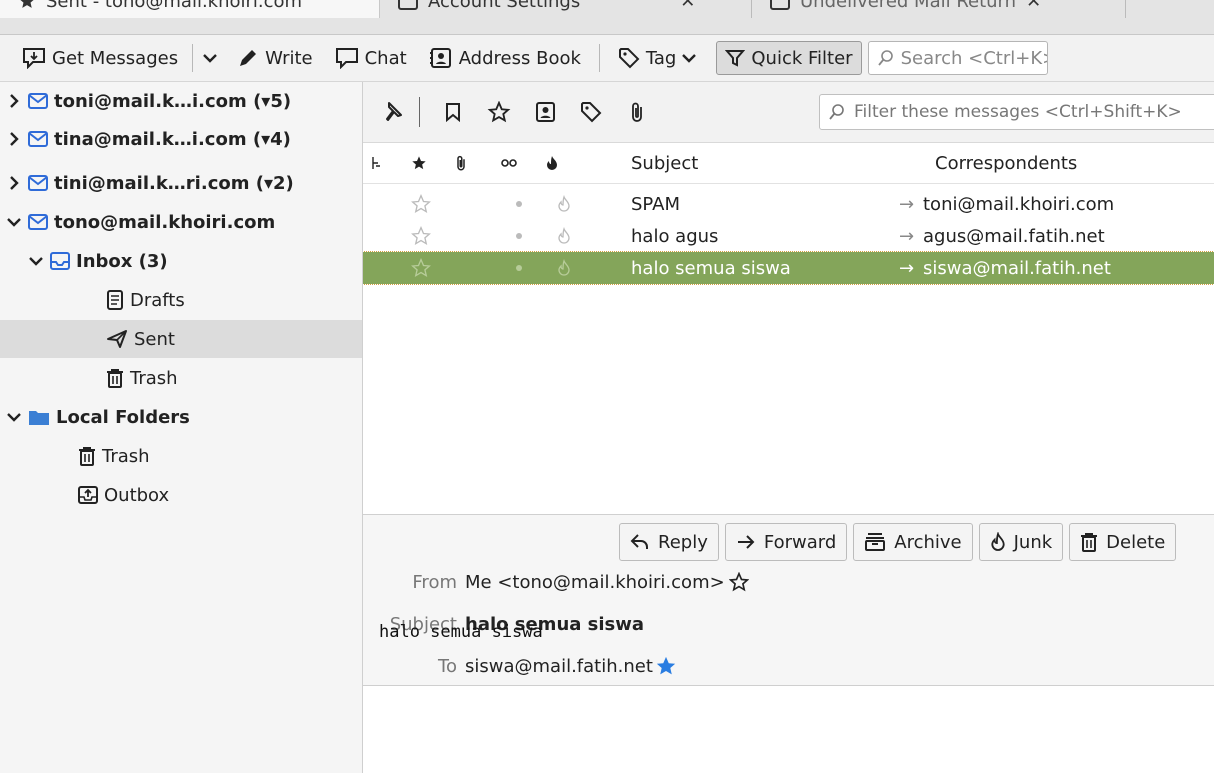  I want to click on tab-sent: Sent - tono@mail.khoiri.com, so click(190, 9).